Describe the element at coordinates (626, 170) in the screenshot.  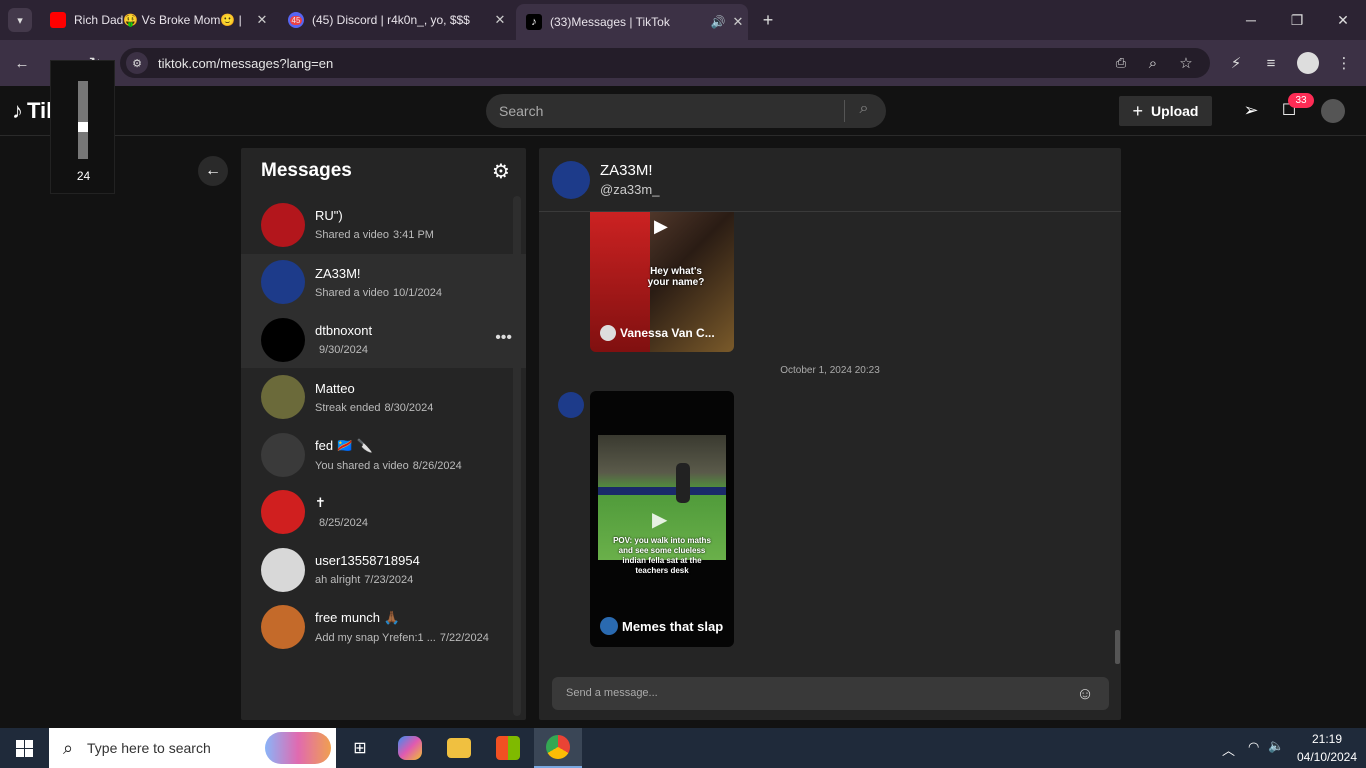
I see `contact-name: ZA33M!` at that location.